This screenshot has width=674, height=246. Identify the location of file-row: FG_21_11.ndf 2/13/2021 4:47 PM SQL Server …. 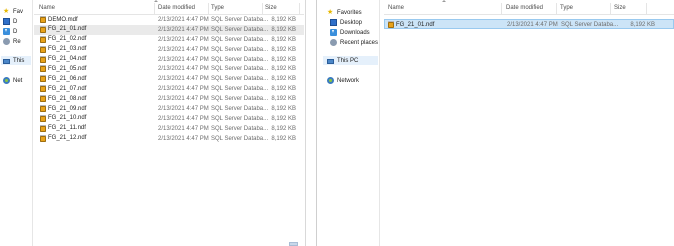
(169, 129).